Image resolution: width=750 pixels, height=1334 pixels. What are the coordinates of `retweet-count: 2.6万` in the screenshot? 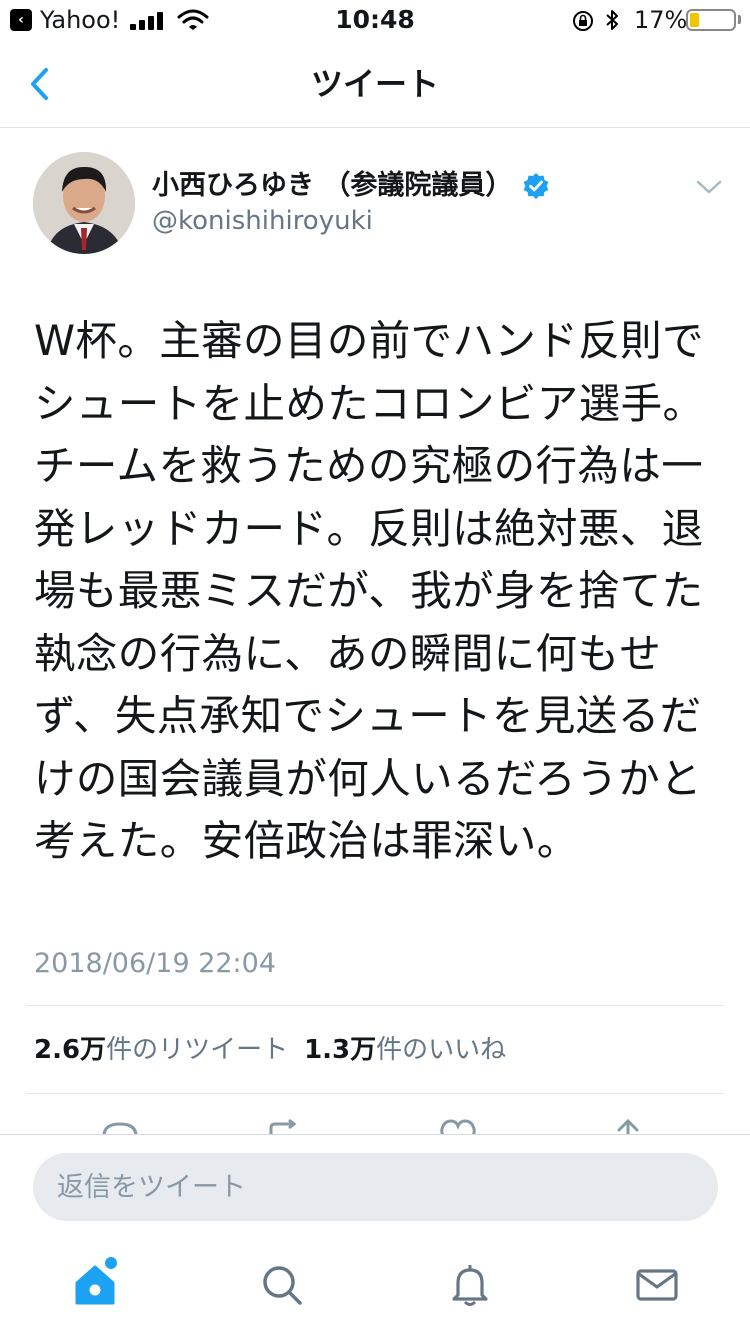 It's located at (70, 1050).